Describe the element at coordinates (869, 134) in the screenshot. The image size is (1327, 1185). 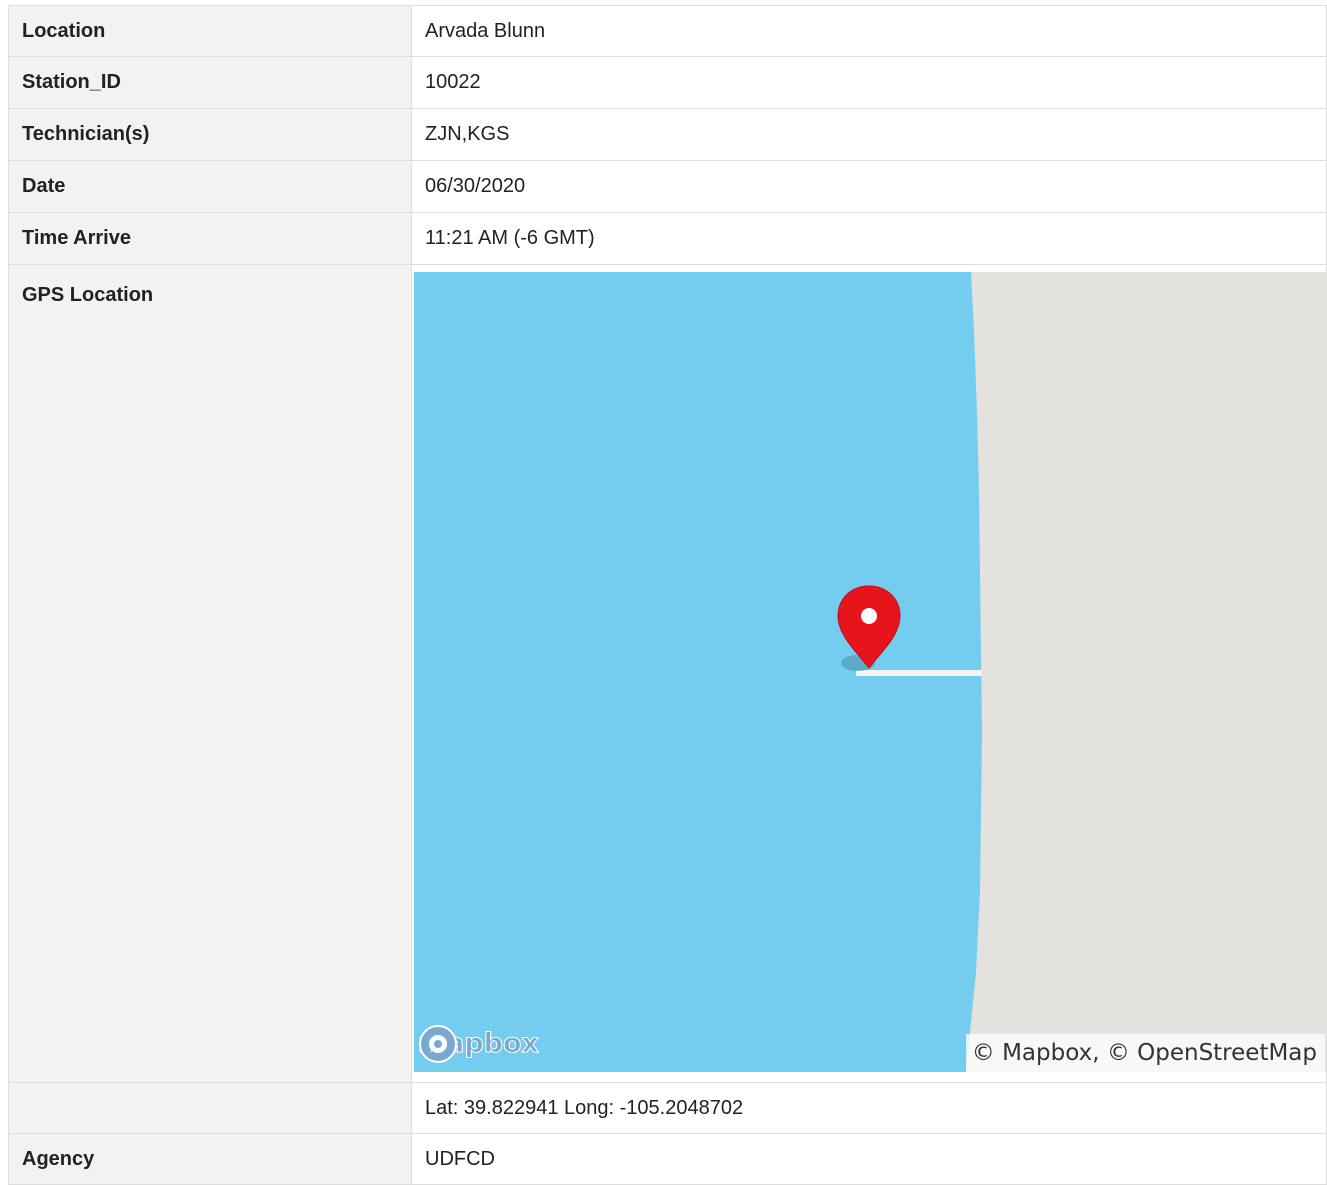
I see `technicians-value: ZJN,KGS` at that location.